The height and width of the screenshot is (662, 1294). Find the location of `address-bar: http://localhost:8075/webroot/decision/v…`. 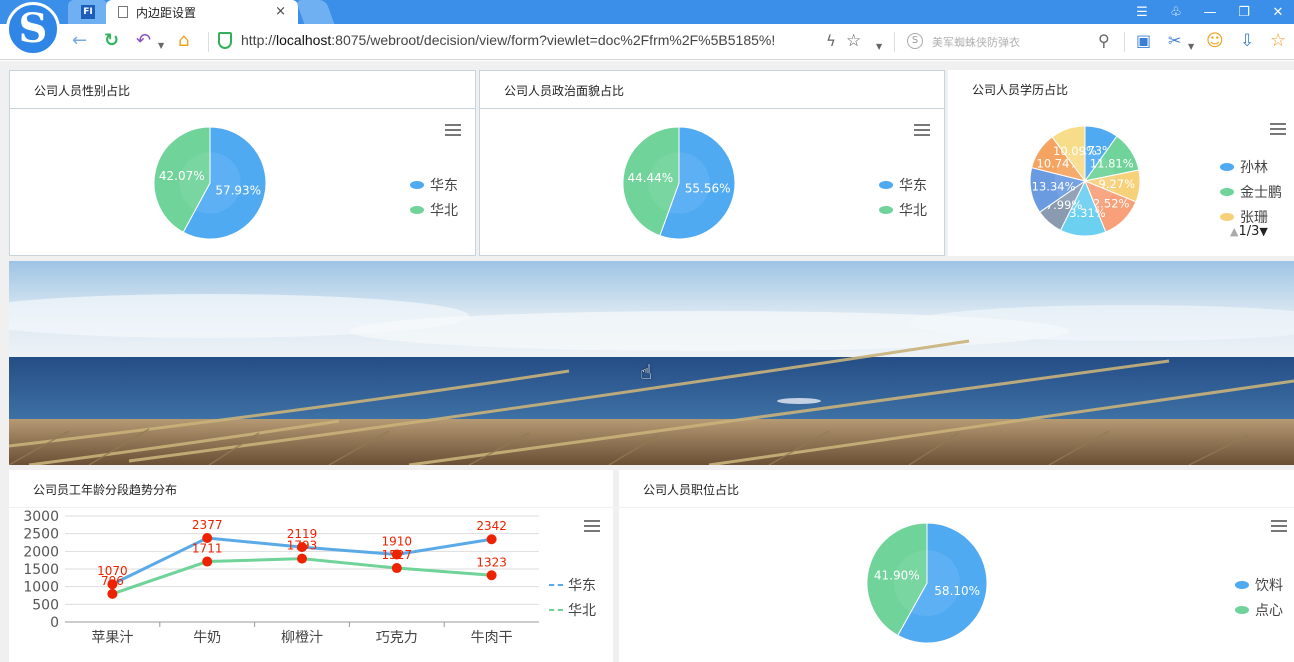

address-bar: http://localhost:8075/webroot/decision/v… is located at coordinates (508, 40).